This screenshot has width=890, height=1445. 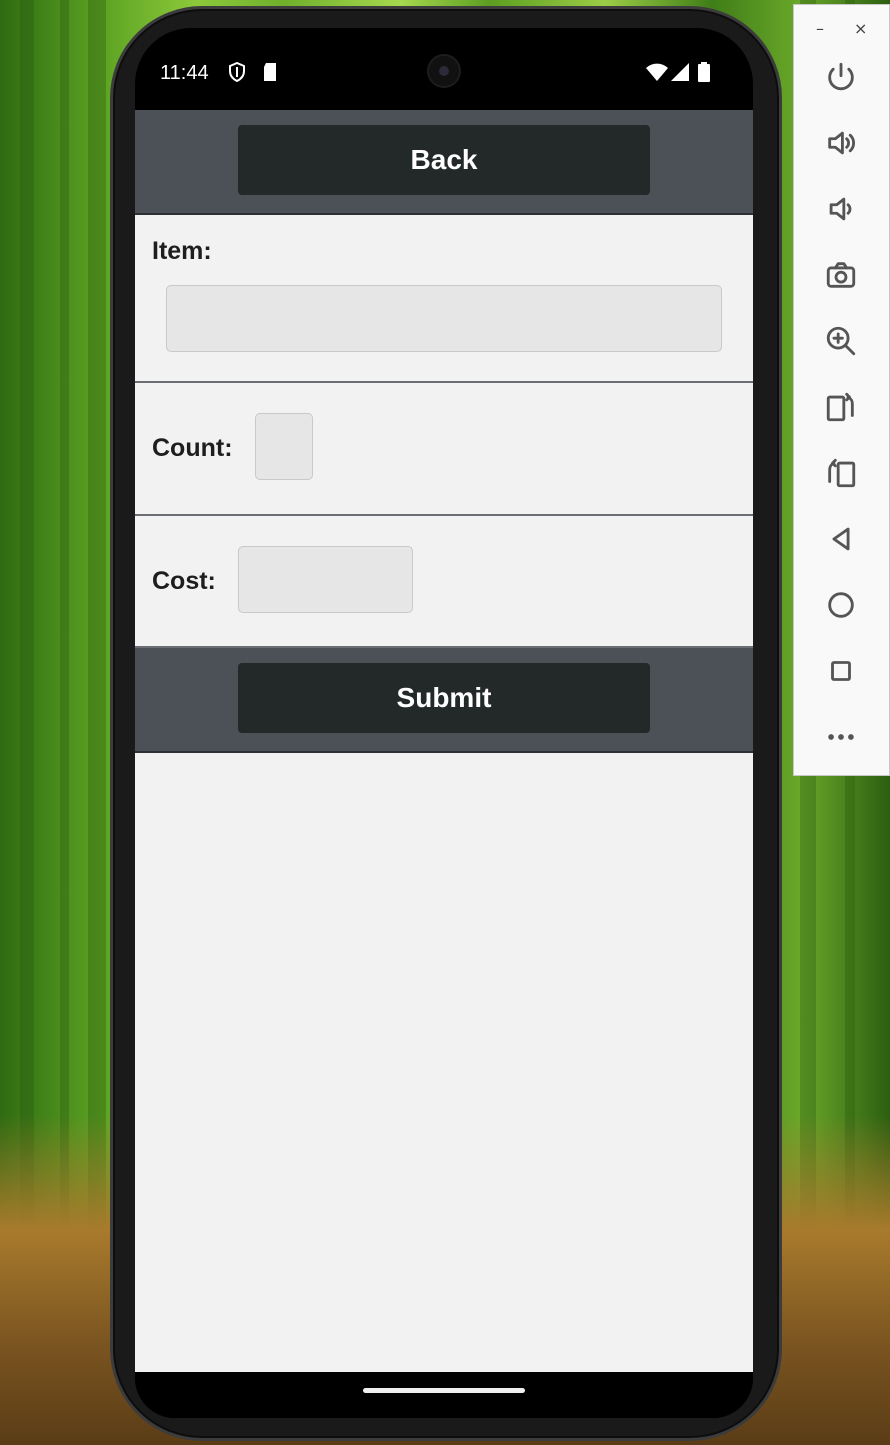 I want to click on screenshot-button, so click(x=841, y=275).